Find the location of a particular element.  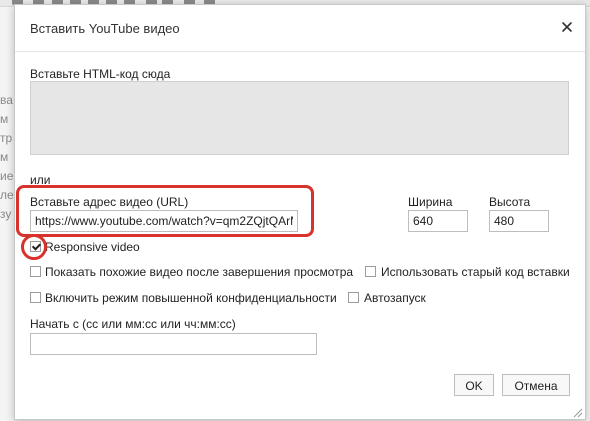

close-icon is located at coordinates (567, 27).